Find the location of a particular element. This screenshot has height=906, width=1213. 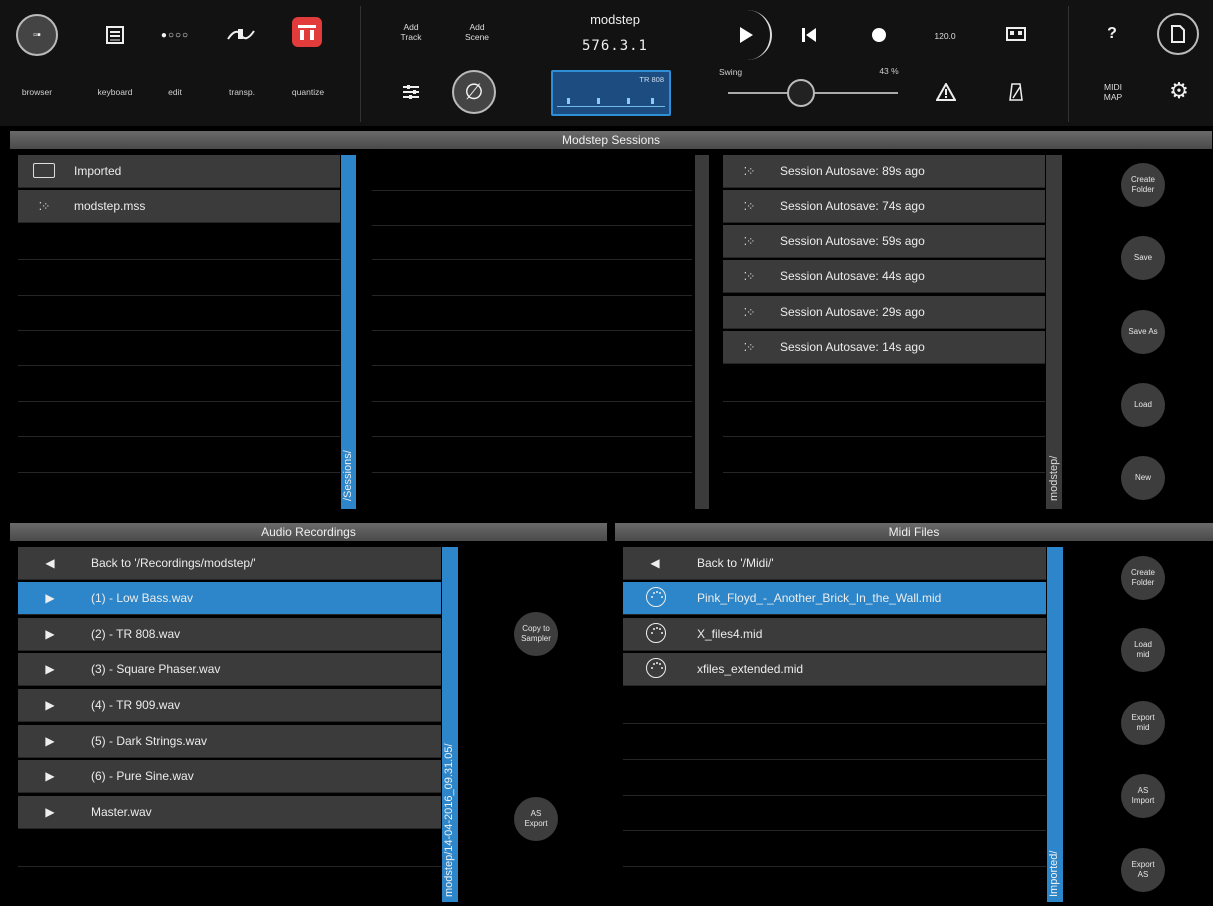

browser-icon: ▫▪ is located at coordinates (37, 35).